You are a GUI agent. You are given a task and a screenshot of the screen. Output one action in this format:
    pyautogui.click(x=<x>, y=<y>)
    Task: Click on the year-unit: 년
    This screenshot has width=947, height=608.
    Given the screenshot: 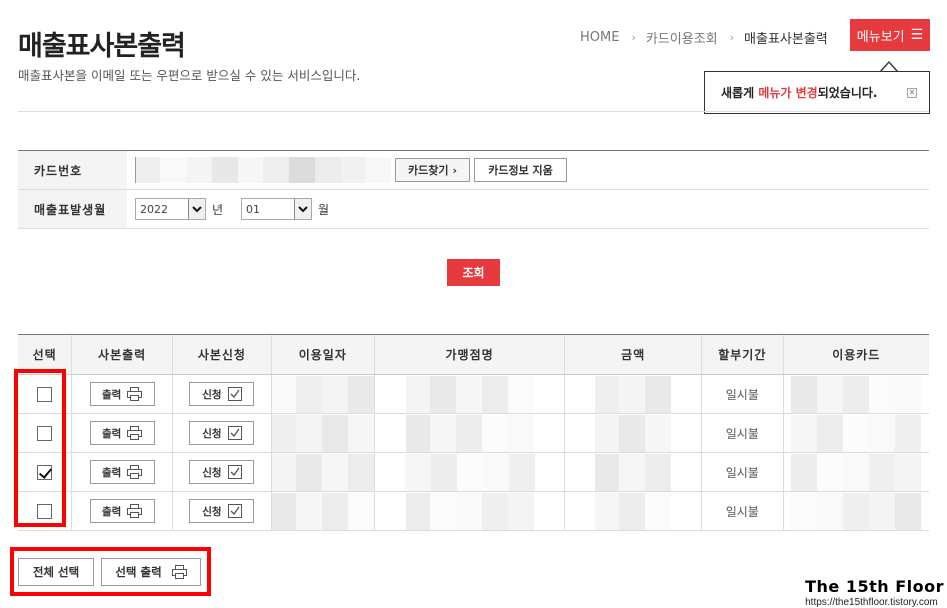 What is the action you would take?
    pyautogui.click(x=218, y=209)
    